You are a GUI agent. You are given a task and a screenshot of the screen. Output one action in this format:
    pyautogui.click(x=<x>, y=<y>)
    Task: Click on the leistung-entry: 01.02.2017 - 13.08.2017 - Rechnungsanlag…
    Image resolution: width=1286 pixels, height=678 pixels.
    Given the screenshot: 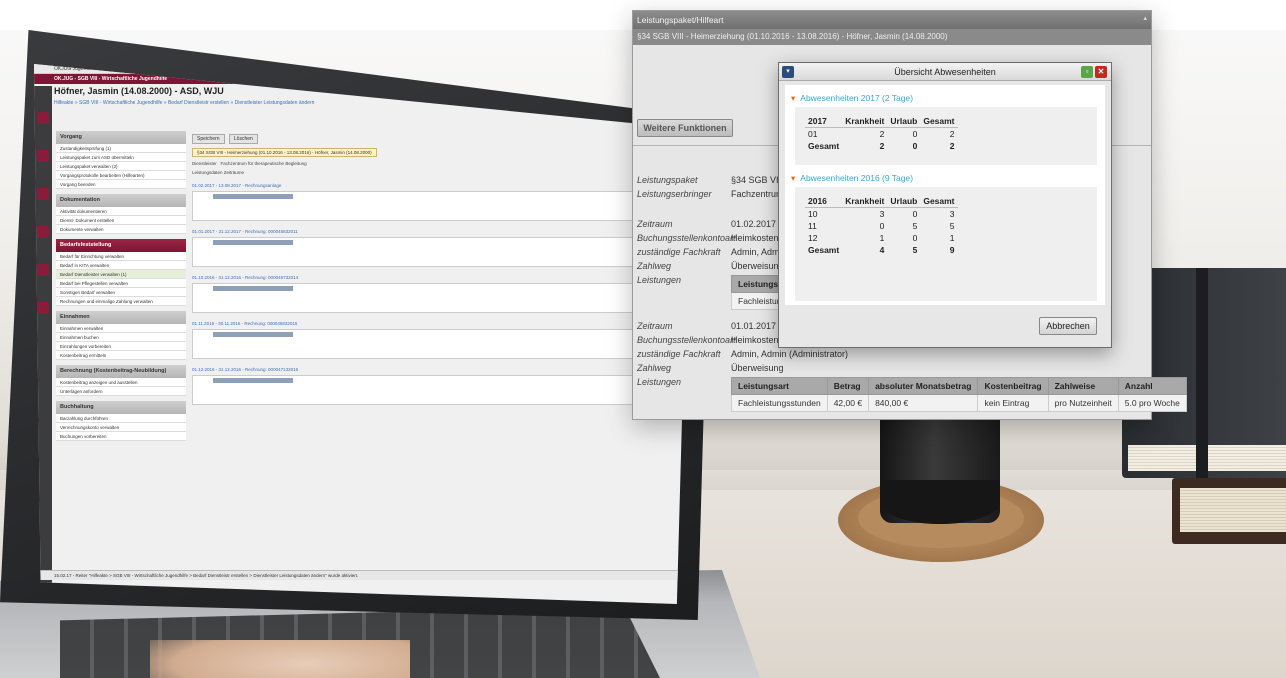 What is the action you would take?
    pyautogui.click(x=437, y=202)
    